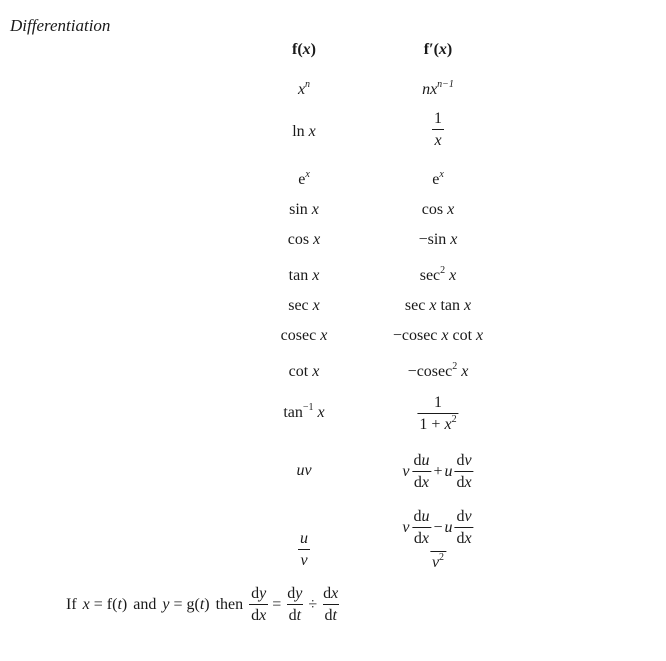 The height and width of the screenshot is (661, 666). I want to click on row-fp-cotx: −cosec2 x, so click(438, 370).